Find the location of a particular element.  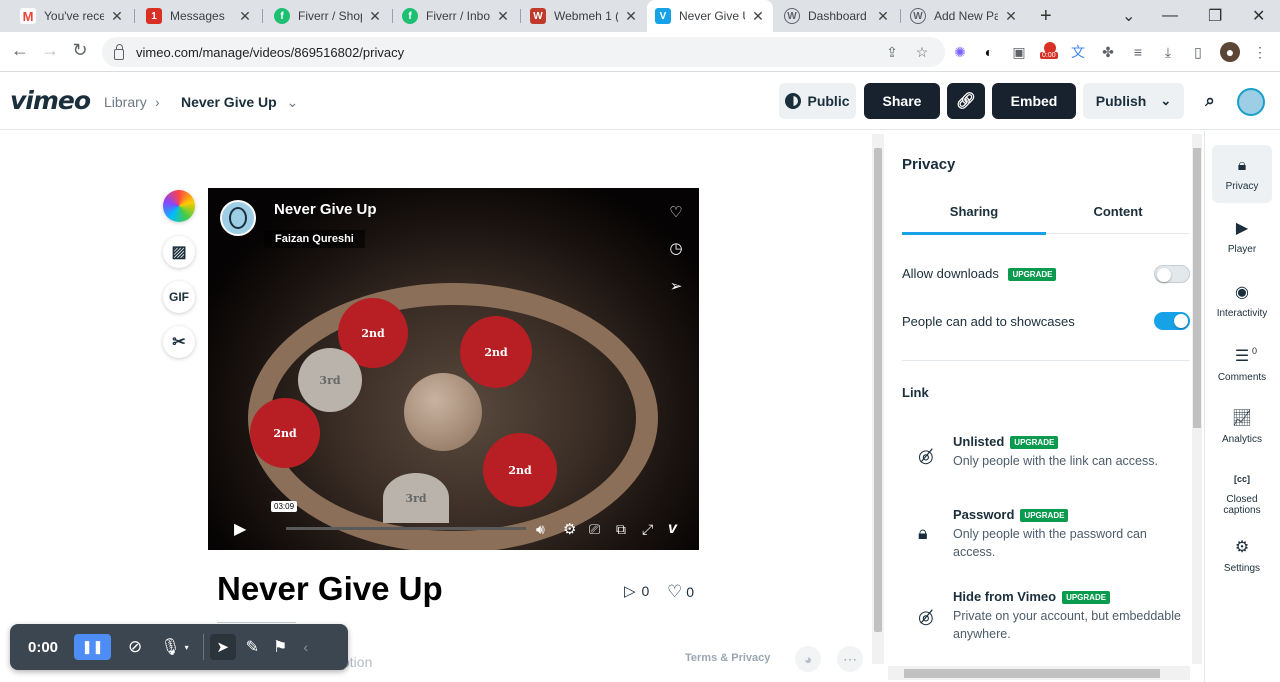

forward-icon: → is located at coordinates (50, 50).